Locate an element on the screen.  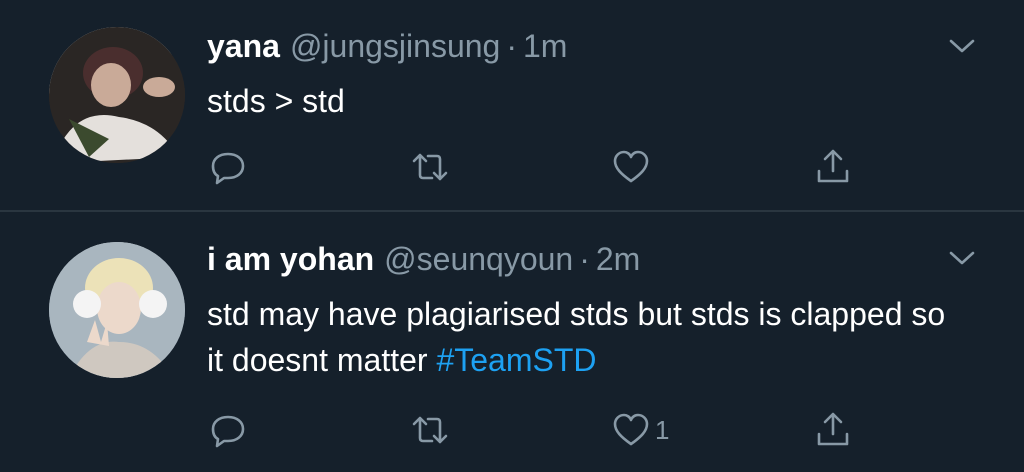
tweet-text: stds > std is located at coordinates (276, 101).